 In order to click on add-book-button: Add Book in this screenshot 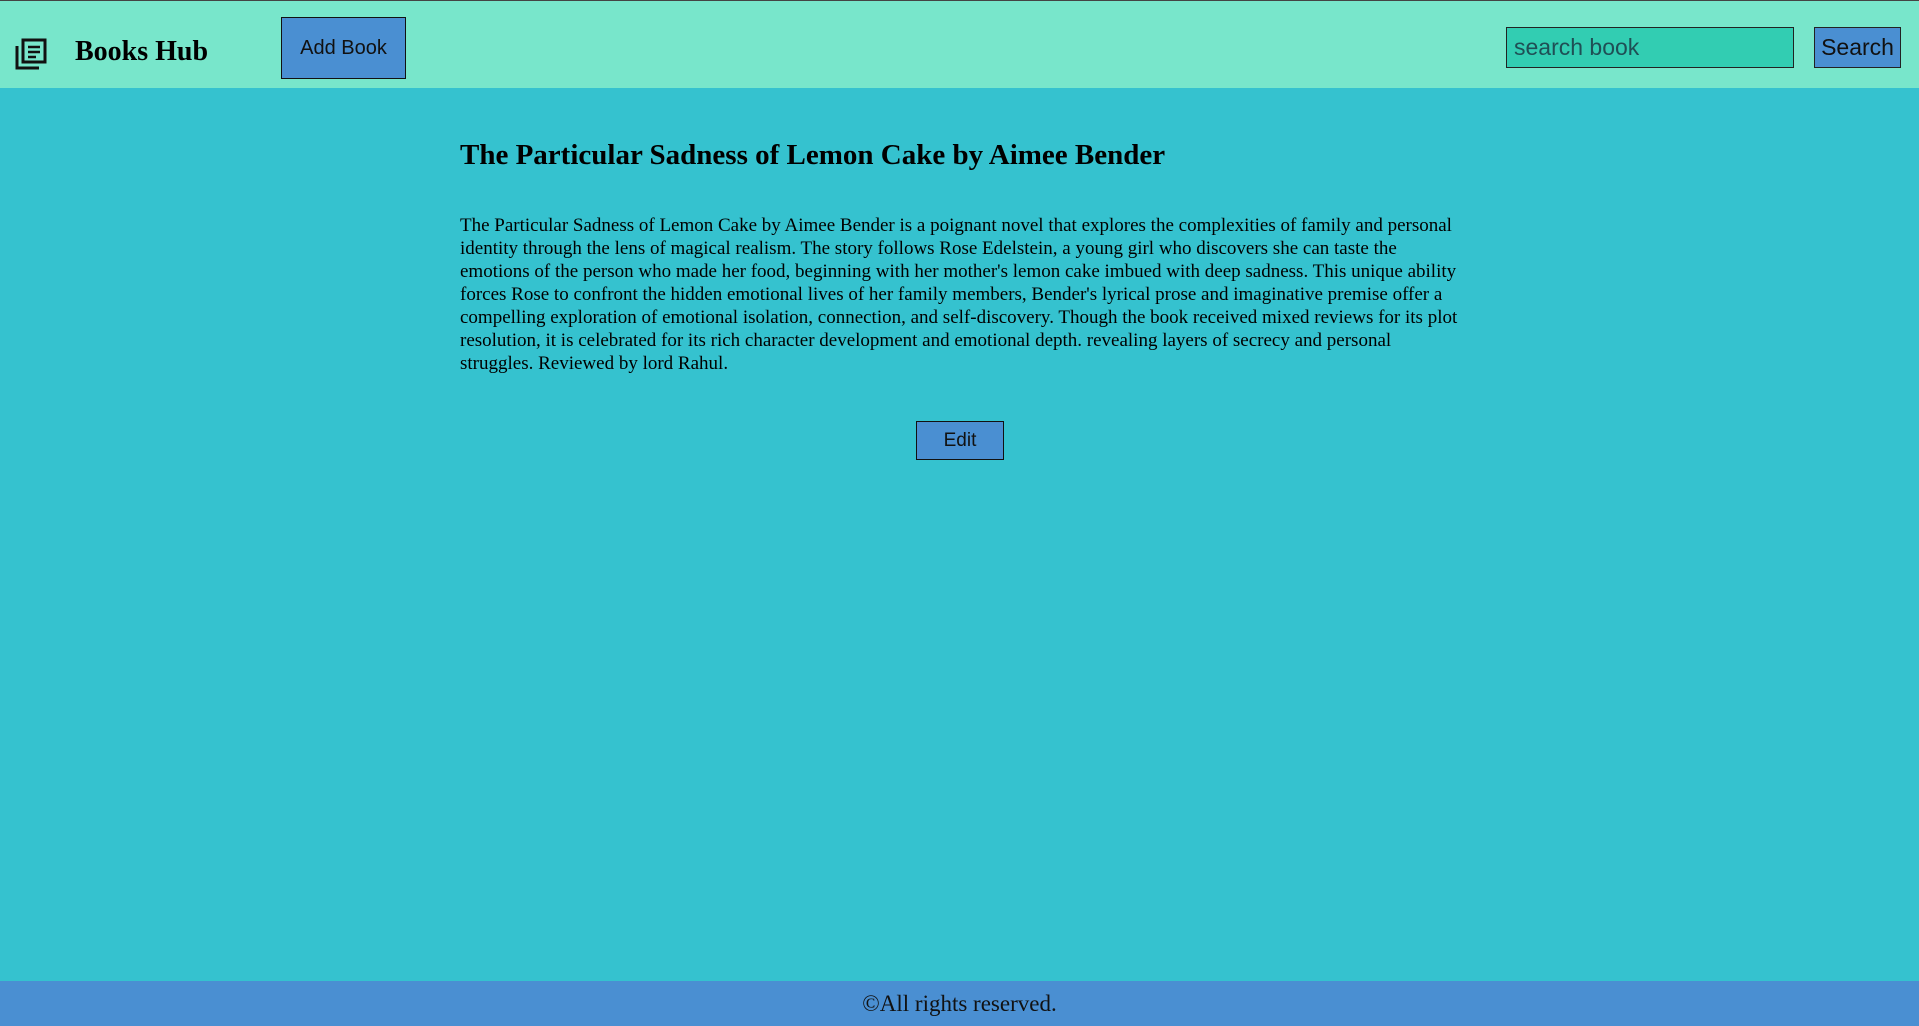, I will do `click(343, 48)`.